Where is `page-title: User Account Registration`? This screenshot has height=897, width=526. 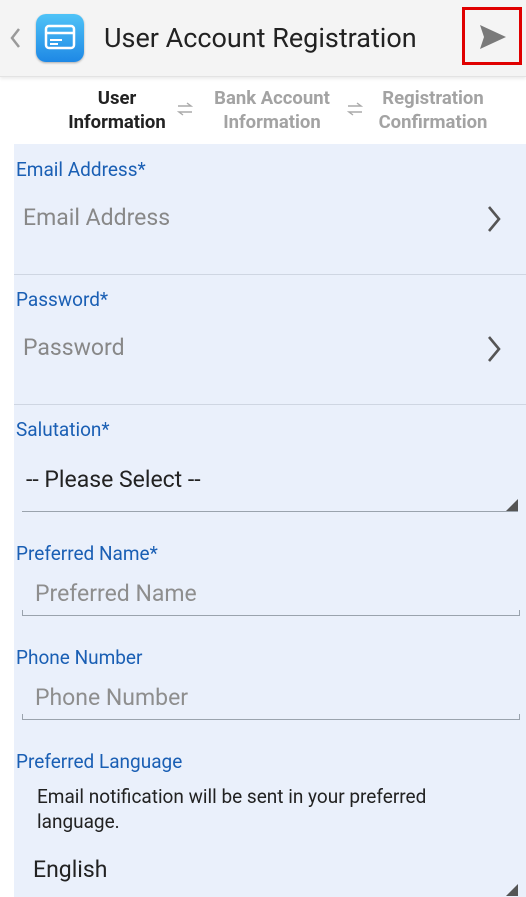
page-title: User Account Registration is located at coordinates (260, 38).